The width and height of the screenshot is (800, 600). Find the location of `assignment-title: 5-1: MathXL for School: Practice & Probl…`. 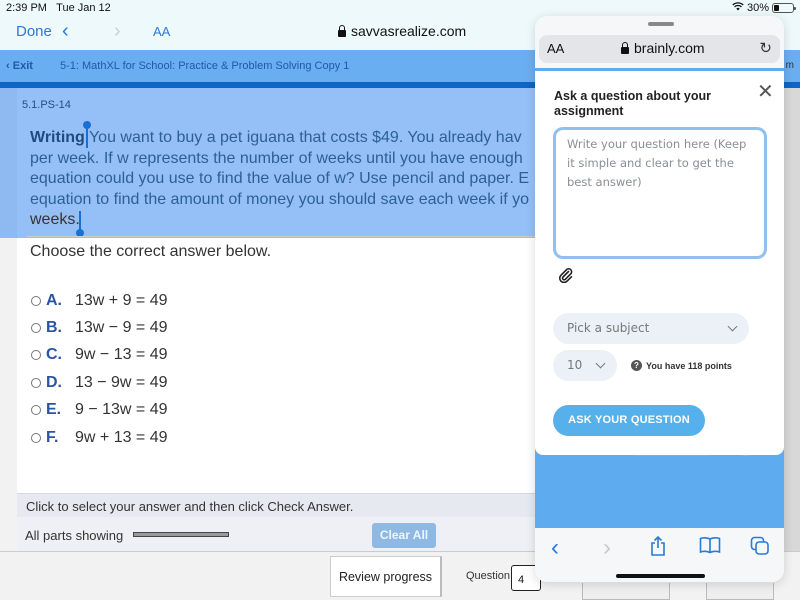

assignment-title: 5-1: MathXL for School: Practice & Probl… is located at coordinates (205, 66).